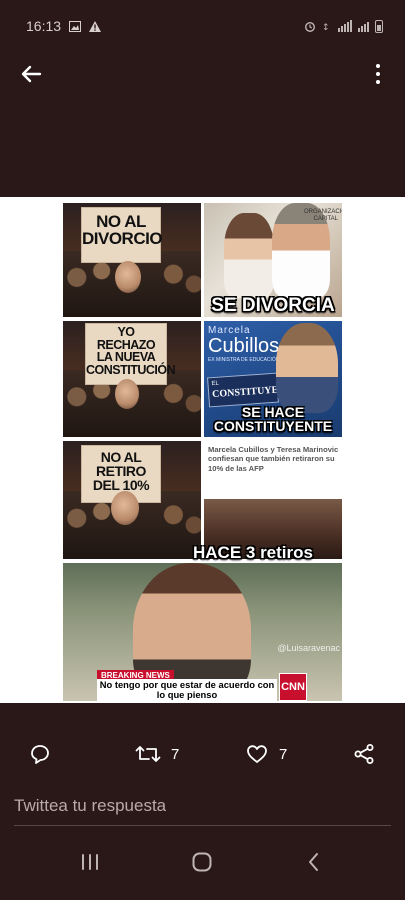  Describe the element at coordinates (379, 26) in the screenshot. I see `battery-icon` at that location.